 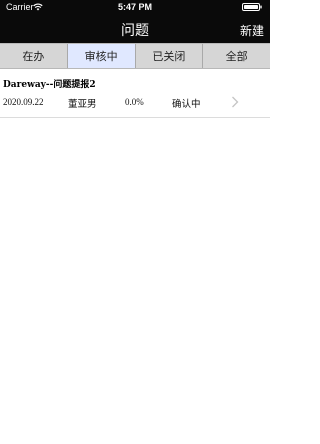 What do you see at coordinates (135, 31) in the screenshot?
I see `page-title: 问题` at bounding box center [135, 31].